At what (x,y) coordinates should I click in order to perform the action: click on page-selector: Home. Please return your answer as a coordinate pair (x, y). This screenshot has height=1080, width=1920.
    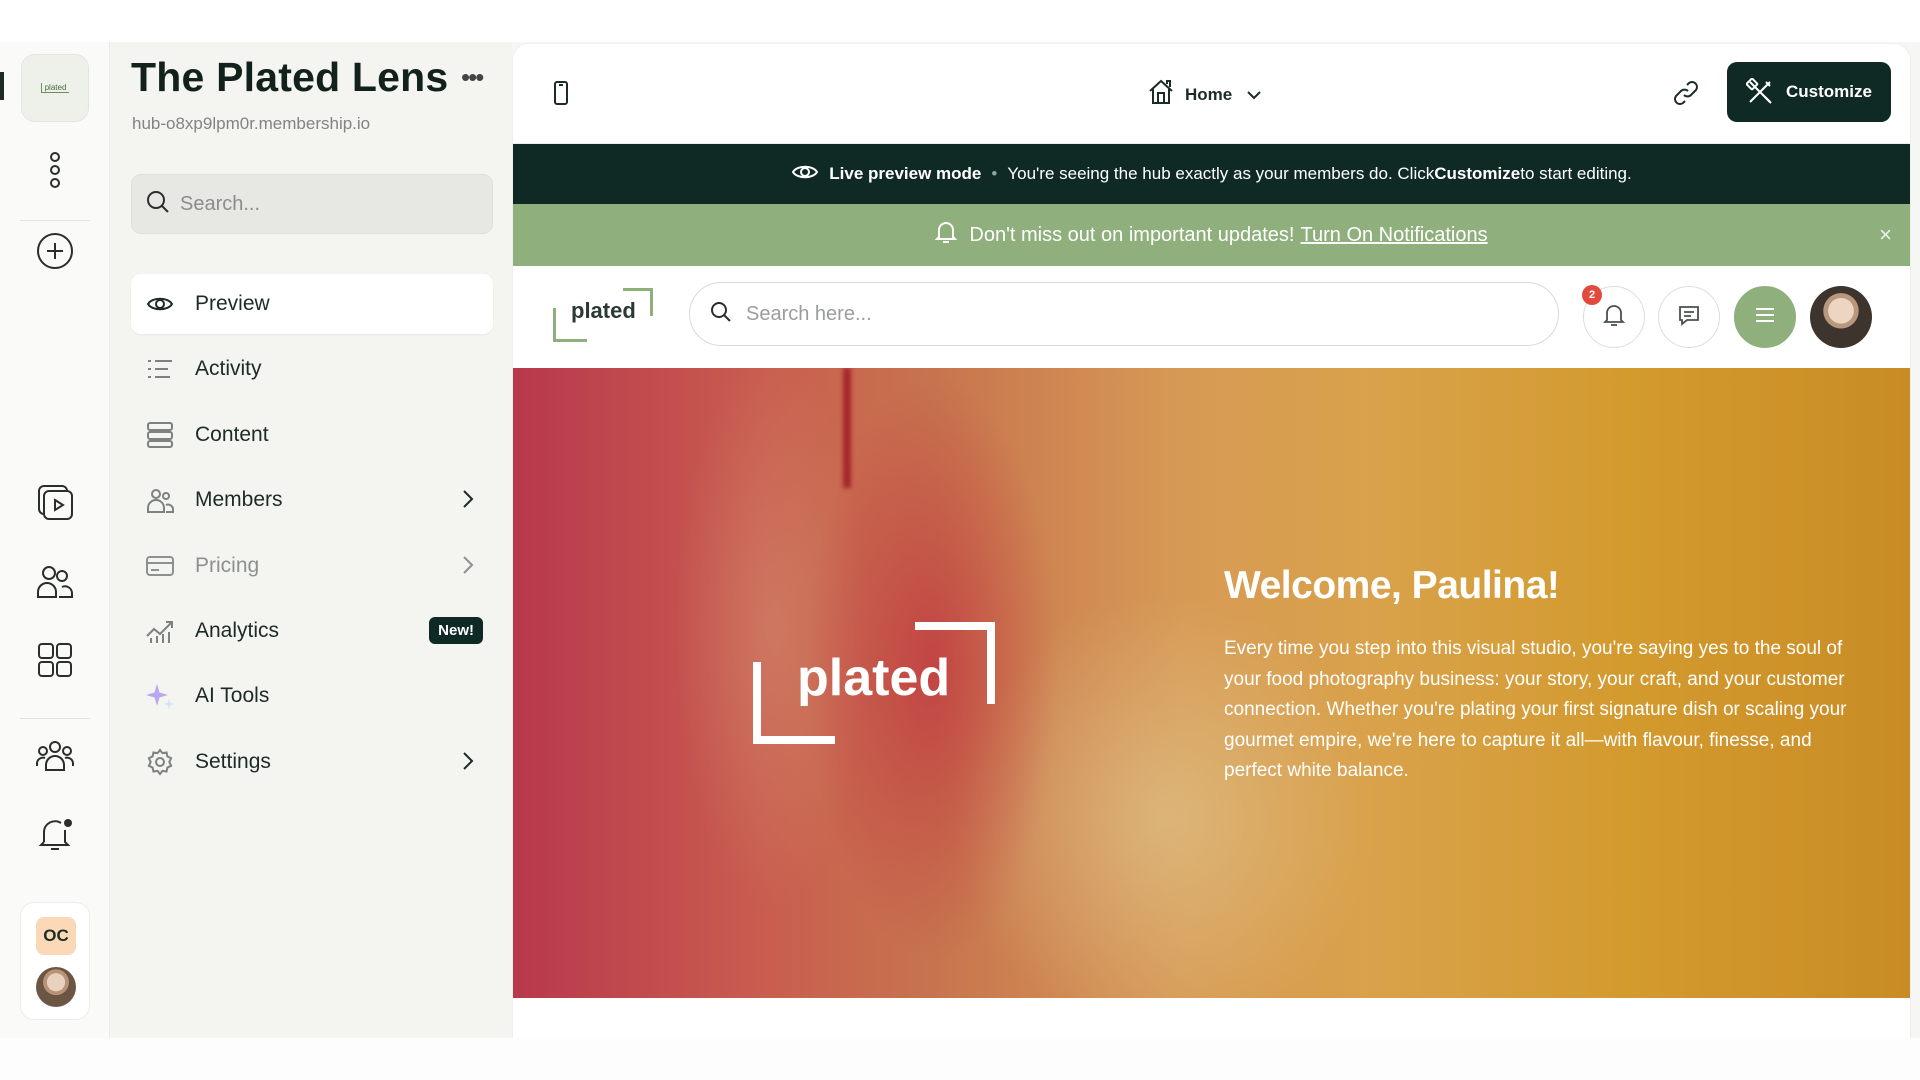
    Looking at the image, I should click on (1204, 94).